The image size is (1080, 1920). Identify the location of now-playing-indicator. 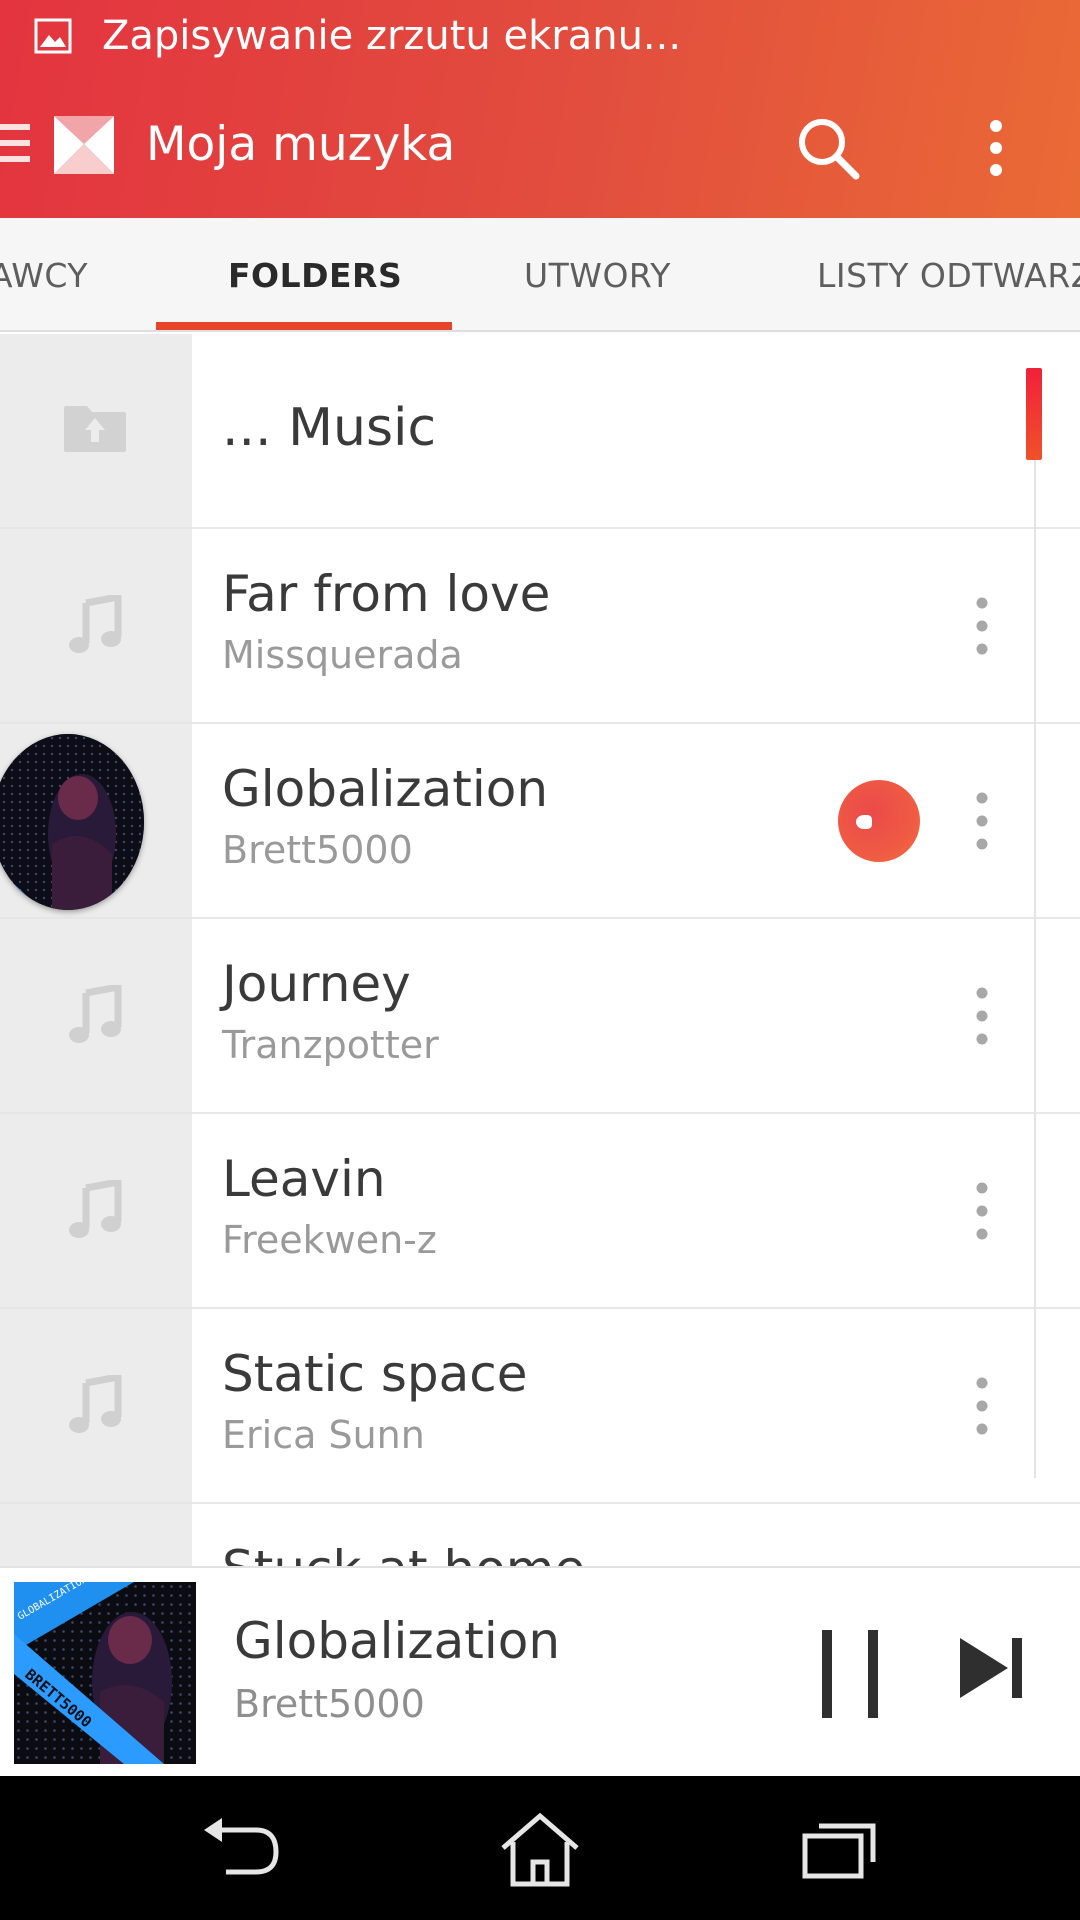
(879, 821).